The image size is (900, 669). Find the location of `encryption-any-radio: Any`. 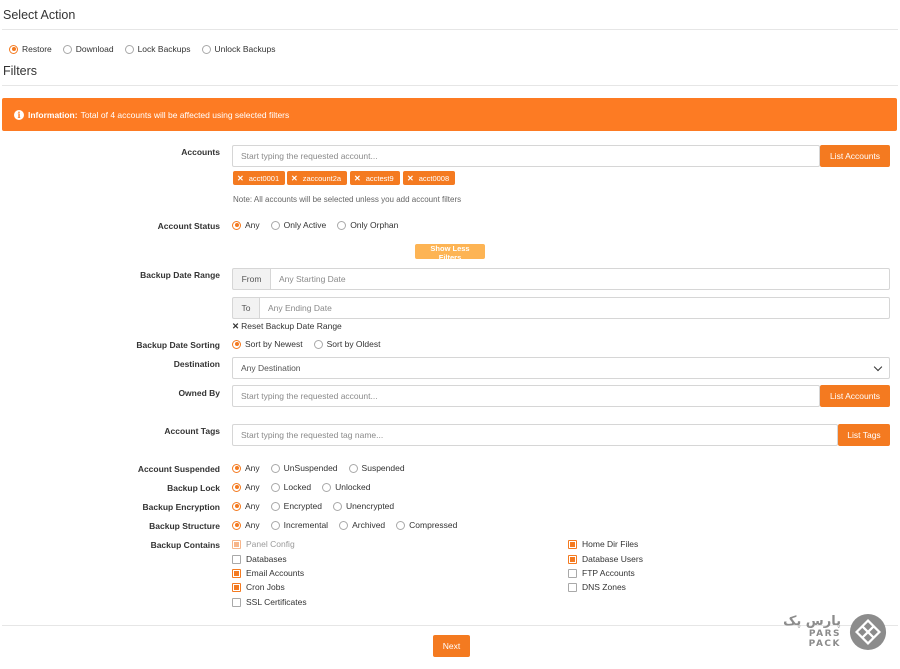

encryption-any-radio: Any is located at coordinates (246, 506).